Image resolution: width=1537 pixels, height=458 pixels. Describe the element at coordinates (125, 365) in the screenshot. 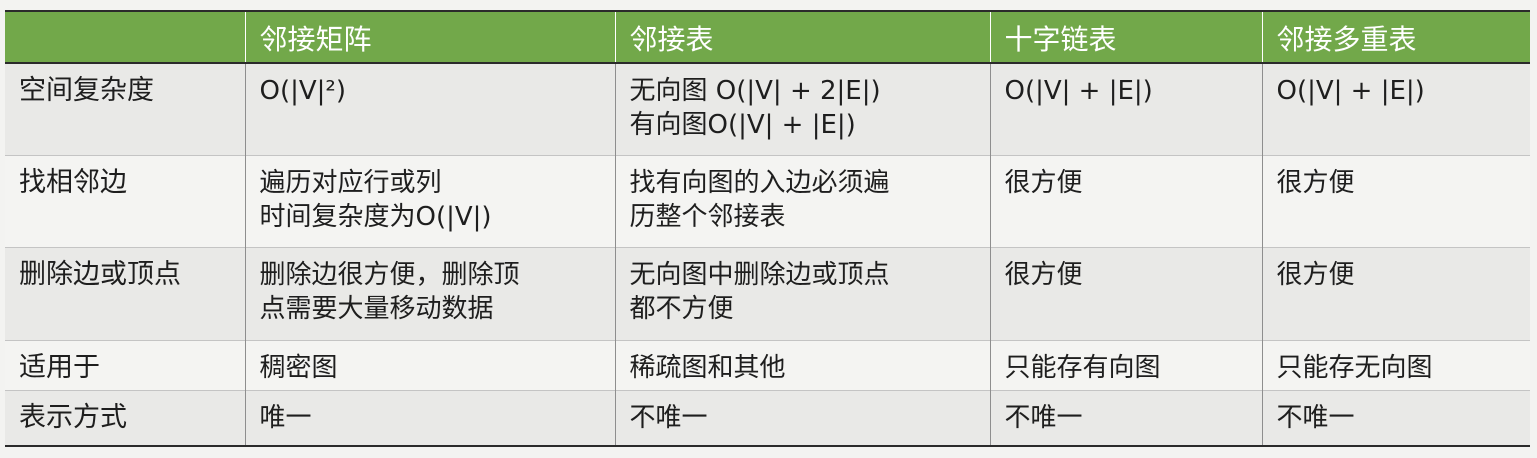

I see `row-label: 适用于` at that location.